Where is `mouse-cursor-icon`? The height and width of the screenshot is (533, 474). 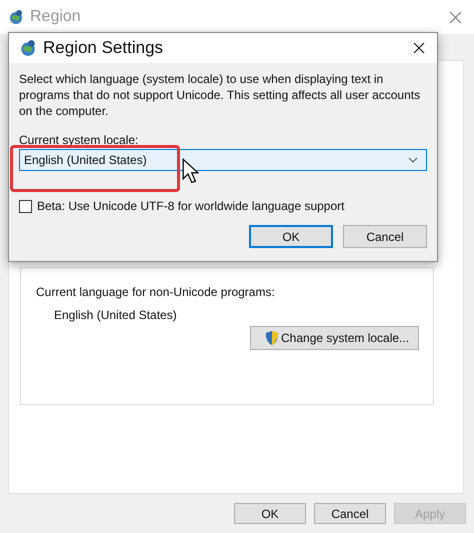 mouse-cursor-icon is located at coordinates (190, 171).